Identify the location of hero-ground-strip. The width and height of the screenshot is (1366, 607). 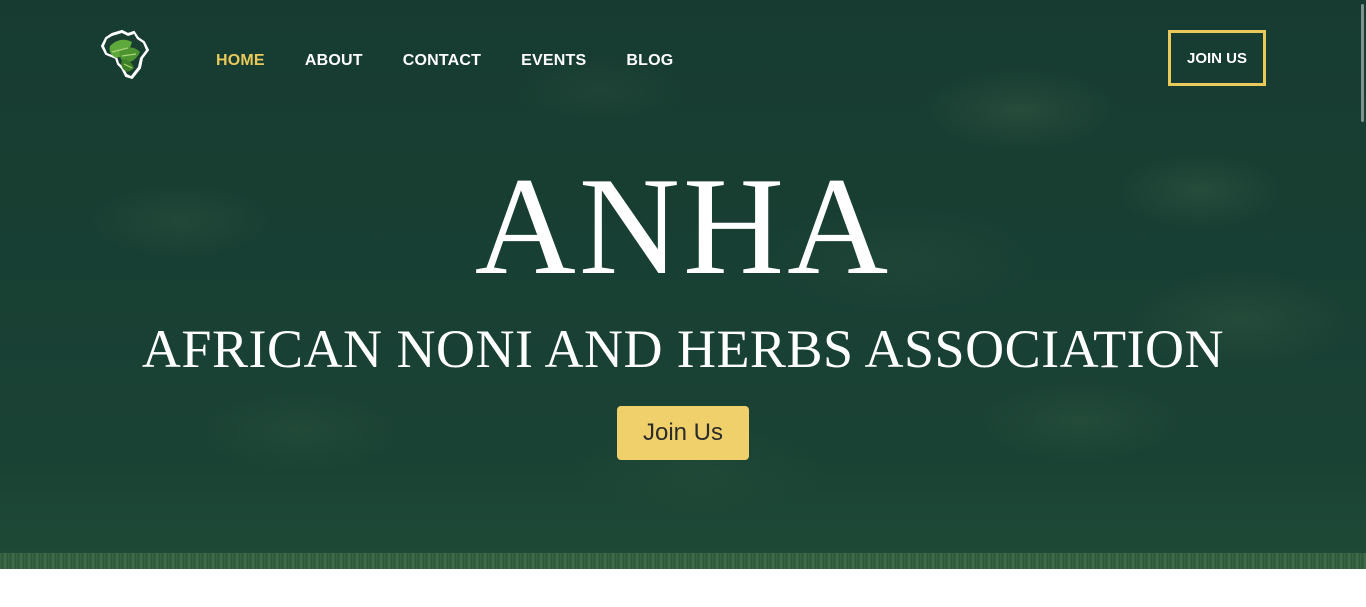
(683, 561).